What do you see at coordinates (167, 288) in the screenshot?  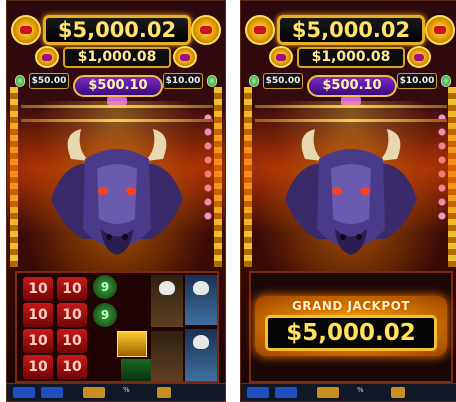 I see `bird-head` at bounding box center [167, 288].